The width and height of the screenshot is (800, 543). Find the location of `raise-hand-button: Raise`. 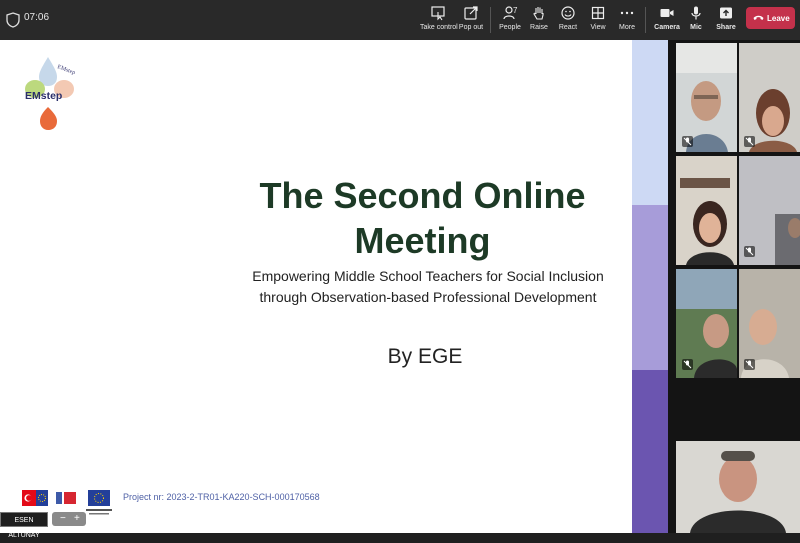

raise-hand-button: Raise is located at coordinates (539, 20).